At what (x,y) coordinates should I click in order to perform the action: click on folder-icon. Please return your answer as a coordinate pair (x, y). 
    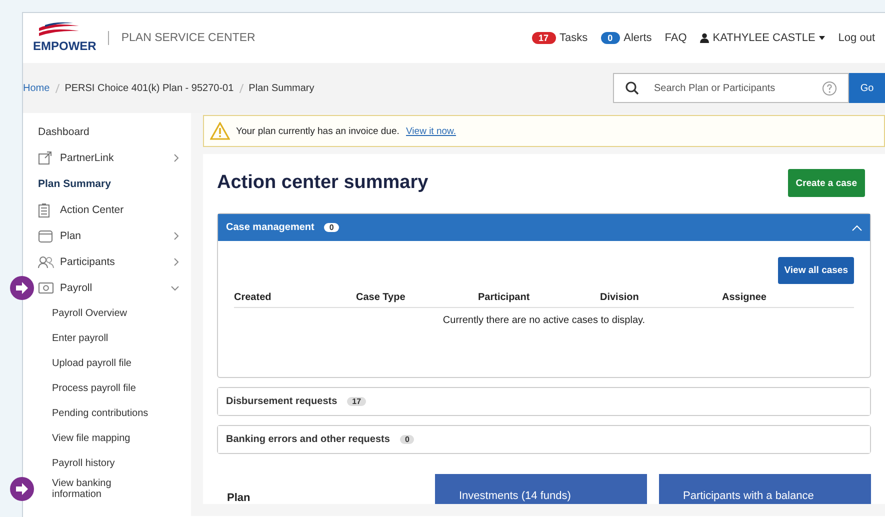
    Looking at the image, I should click on (45, 236).